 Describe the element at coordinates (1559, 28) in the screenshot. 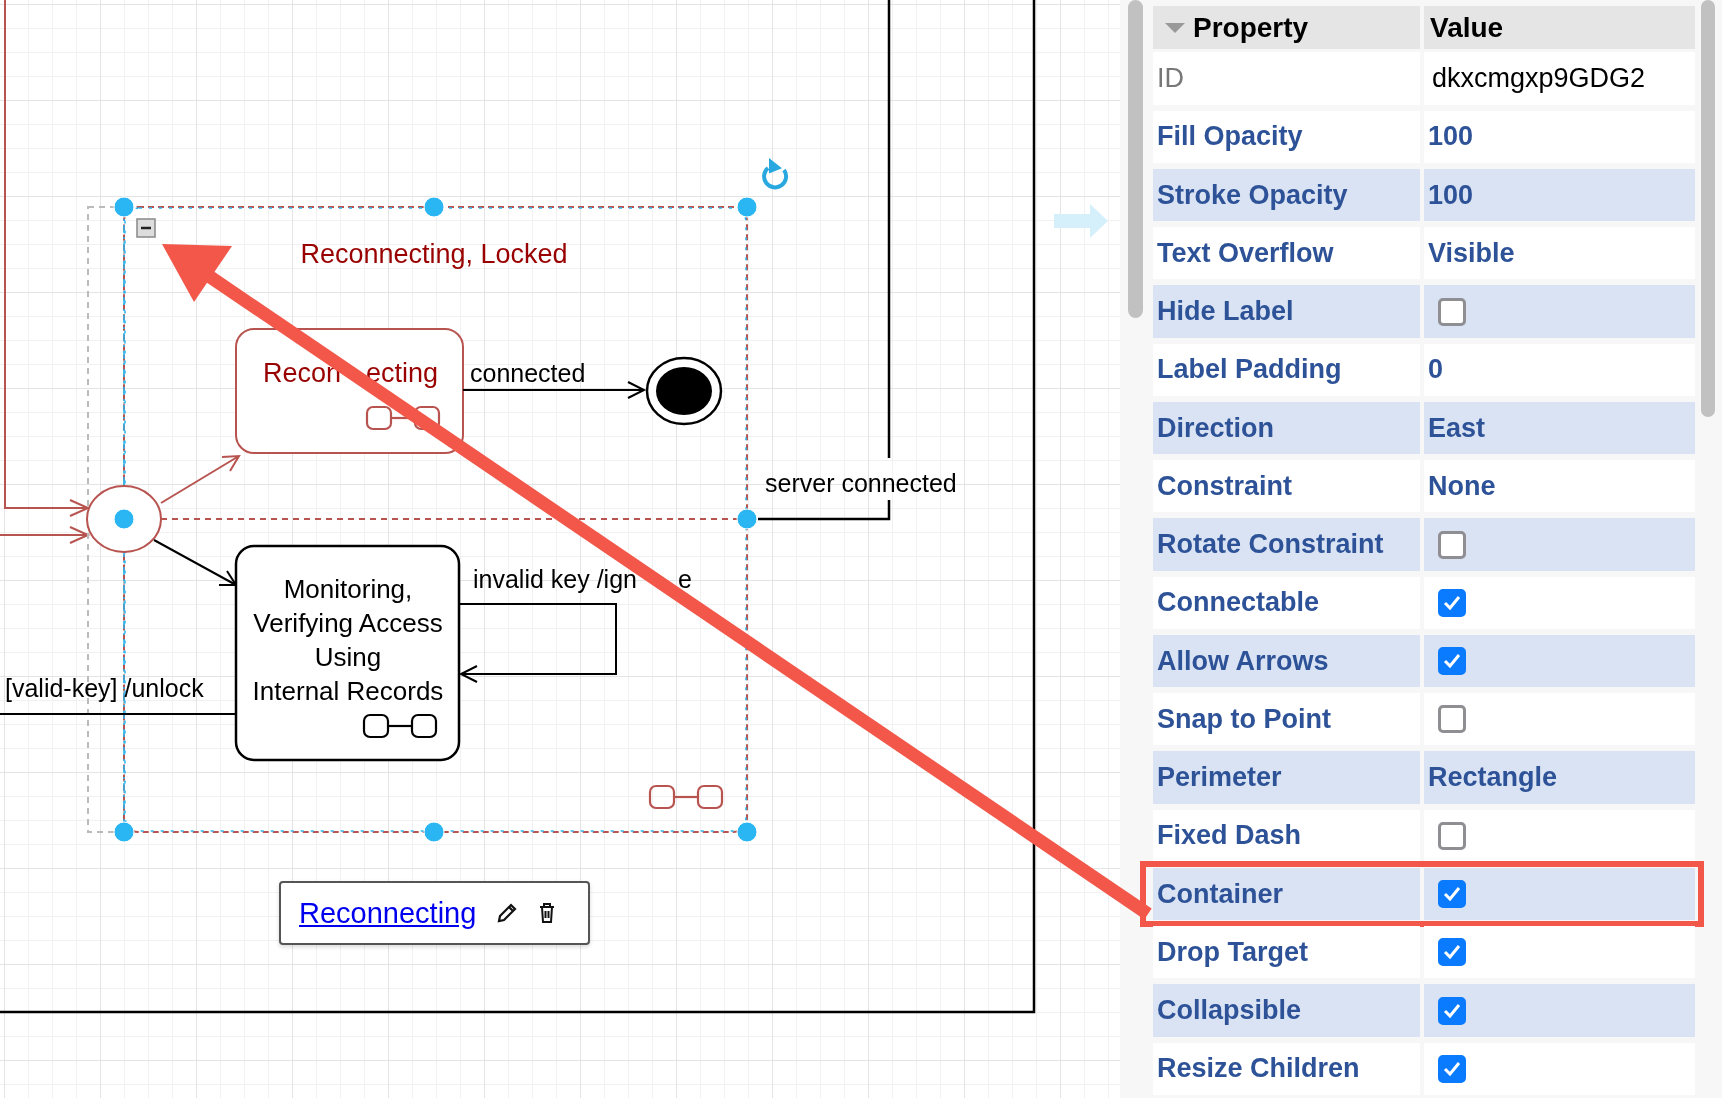

I see `column-header: Value` at that location.